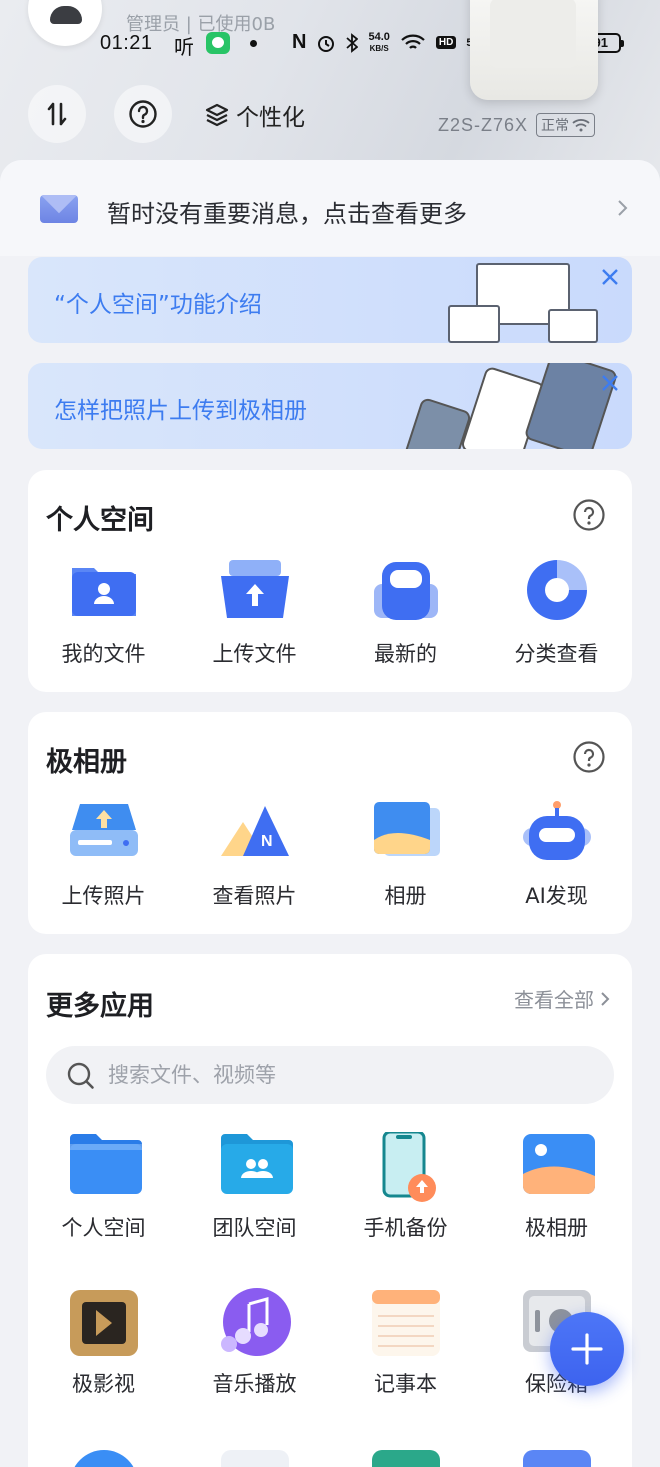 The width and height of the screenshot is (660, 1467). I want to click on app-photo-album: 极相册, so click(556, 1187).